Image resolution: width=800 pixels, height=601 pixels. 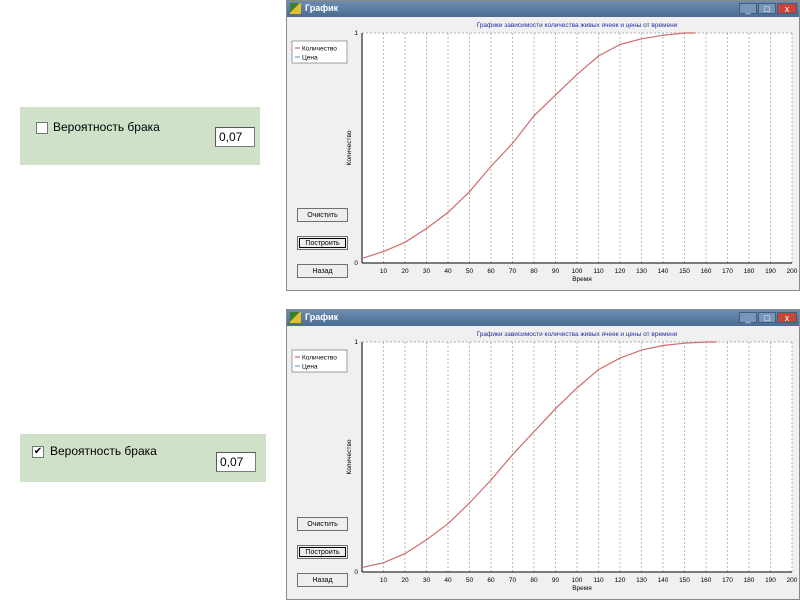 What do you see at coordinates (140, 136) in the screenshot?
I see `defect-probability-panel: Вероятность брака 0,07` at bounding box center [140, 136].